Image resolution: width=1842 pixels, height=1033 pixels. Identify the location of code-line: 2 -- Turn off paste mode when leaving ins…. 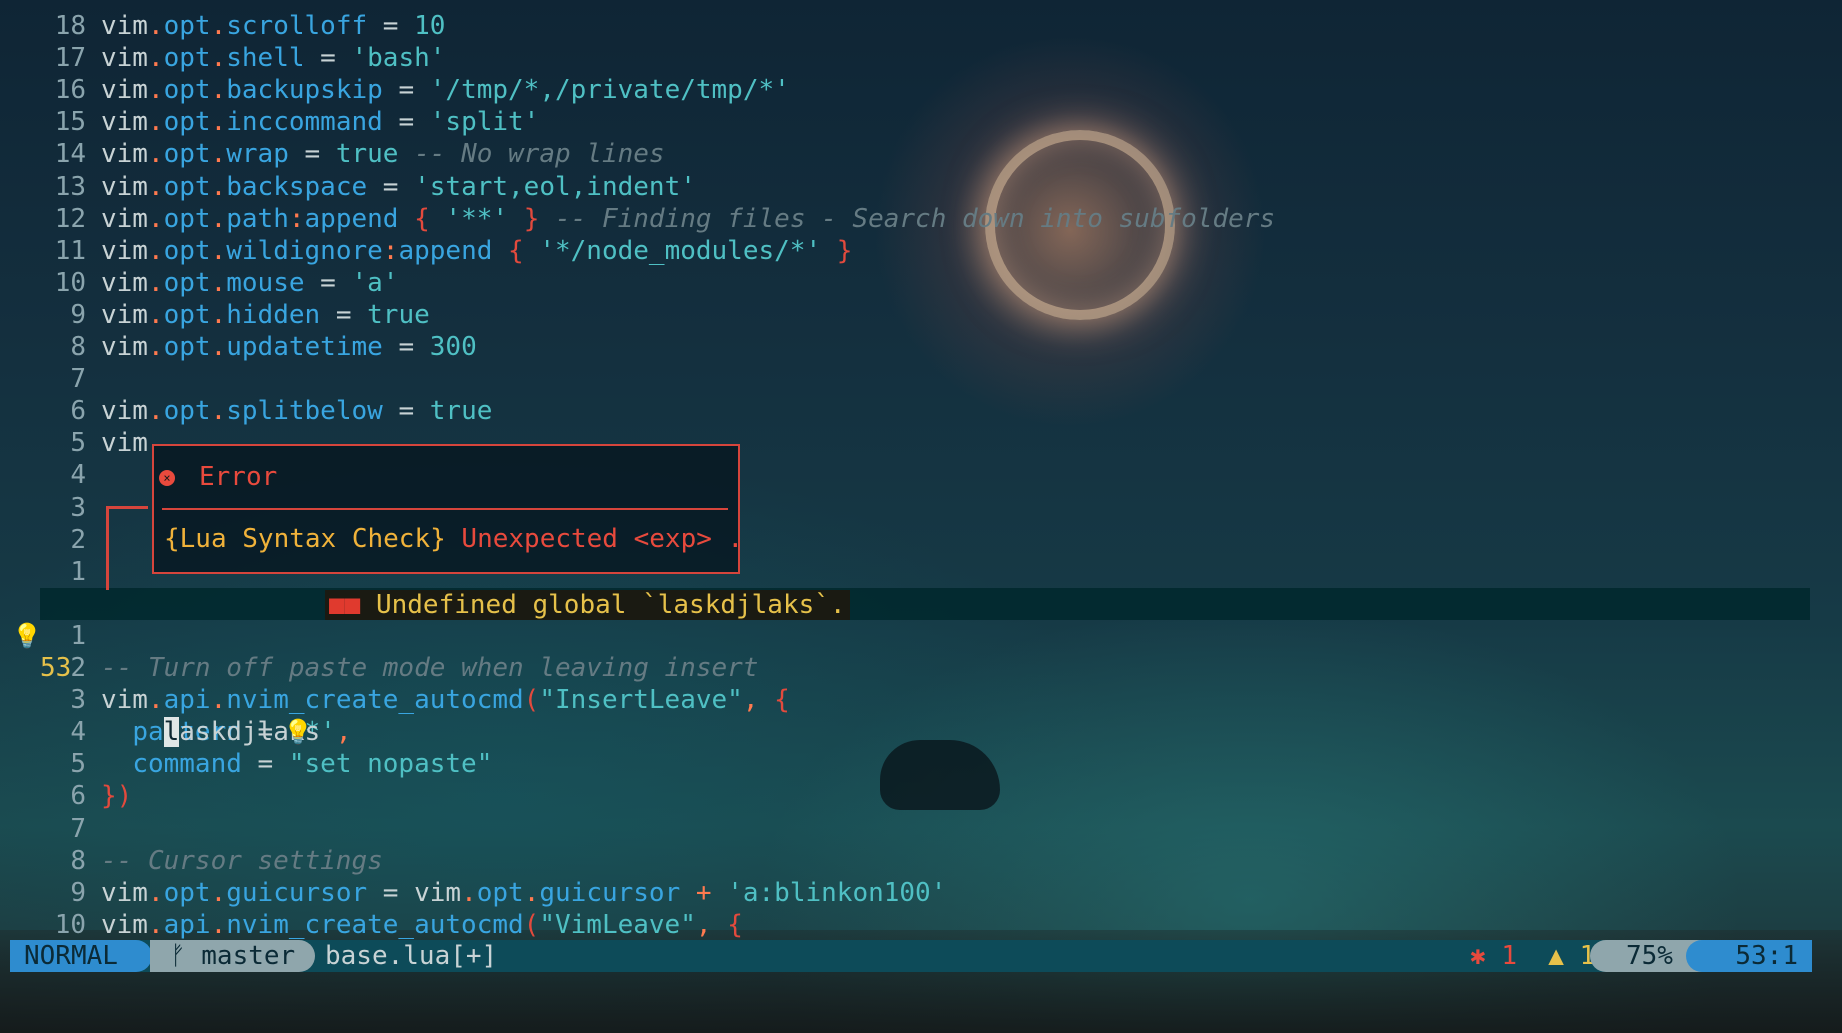
(921, 668).